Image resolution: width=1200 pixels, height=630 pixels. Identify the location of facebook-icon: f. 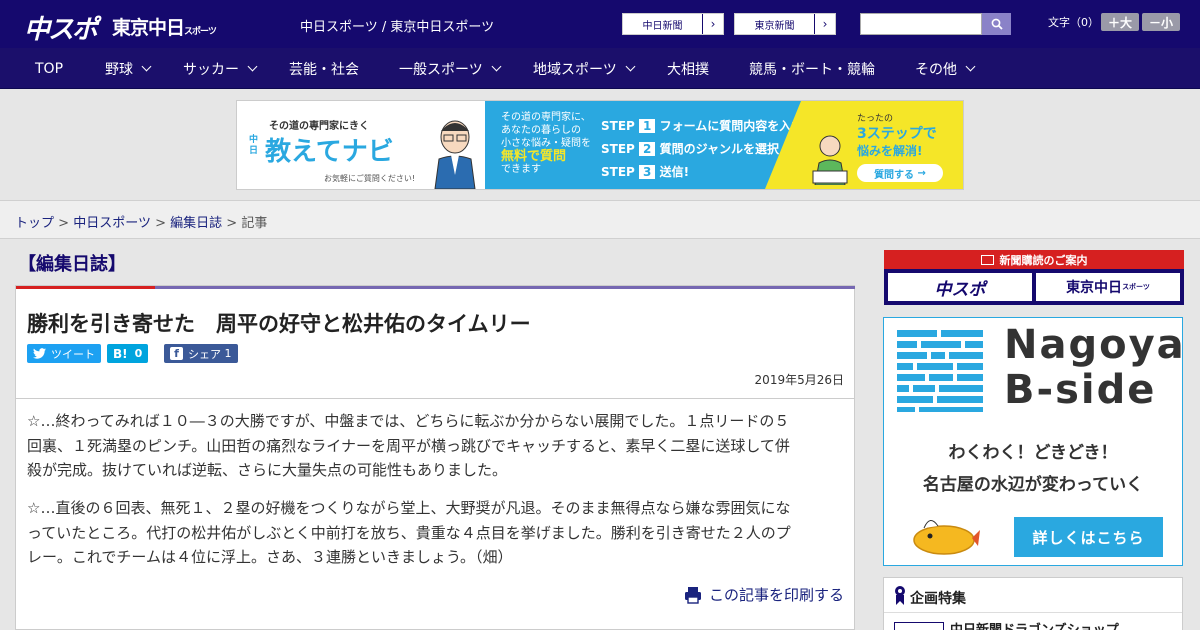
(176, 353).